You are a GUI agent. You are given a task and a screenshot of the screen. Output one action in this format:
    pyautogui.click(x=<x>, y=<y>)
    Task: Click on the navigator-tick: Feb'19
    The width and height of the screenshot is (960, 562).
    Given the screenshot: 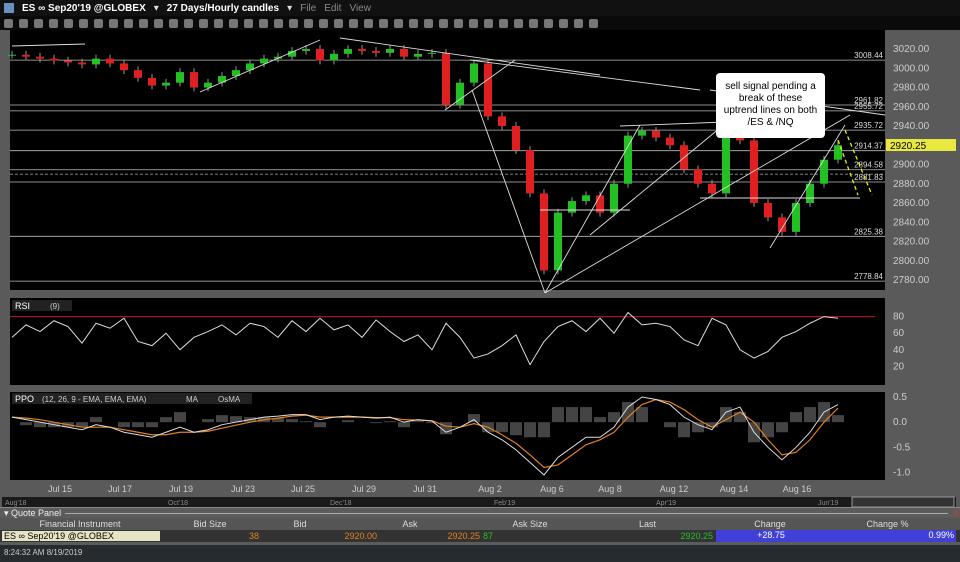 What is the action you would take?
    pyautogui.click(x=504, y=503)
    